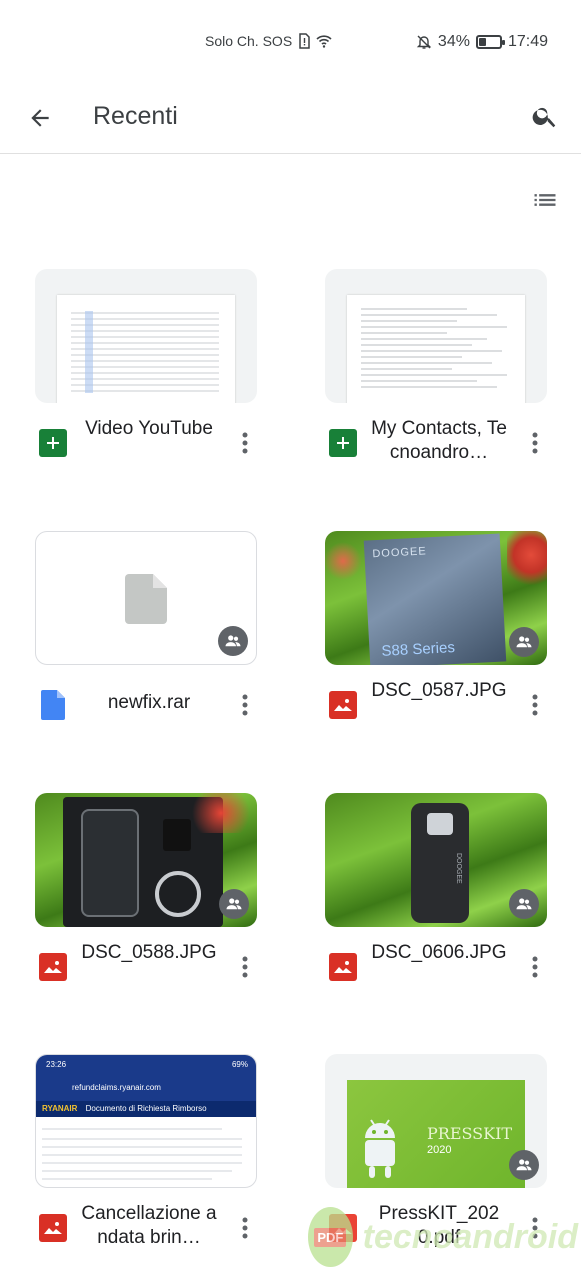  I want to click on screenshot-urlbar: refundclaims.ryanair.com, so click(146, 1088).